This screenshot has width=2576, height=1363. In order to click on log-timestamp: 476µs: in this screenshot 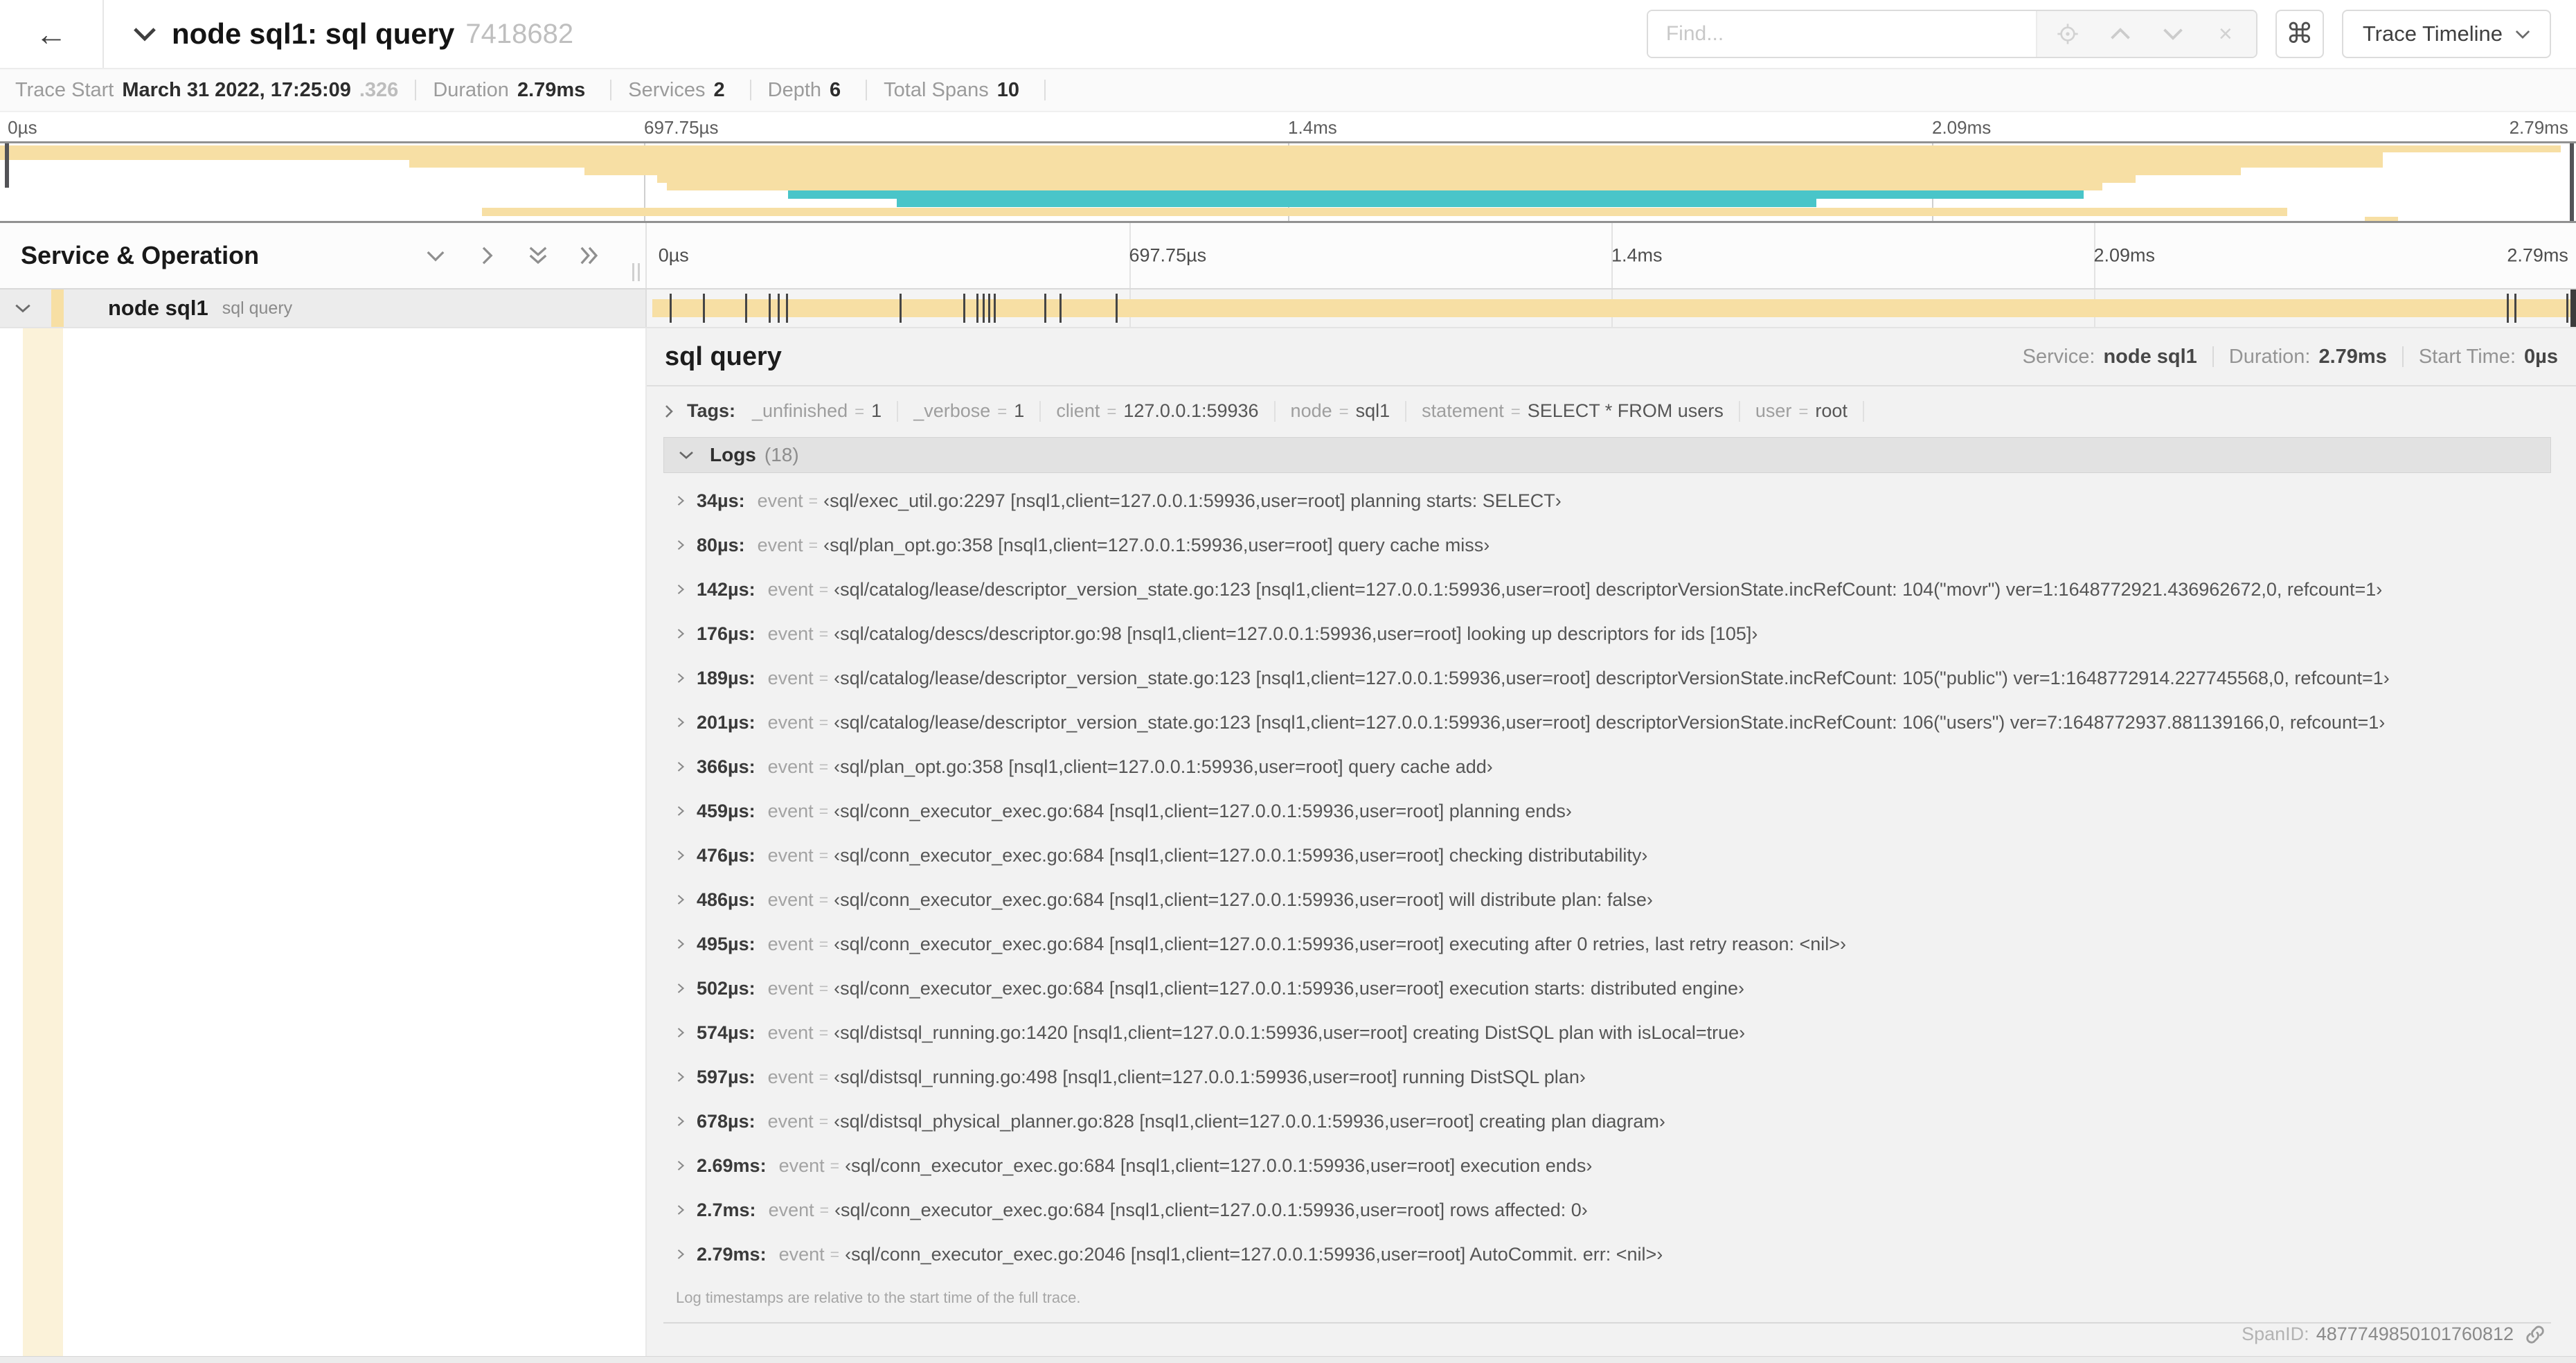, I will do `click(726, 855)`.